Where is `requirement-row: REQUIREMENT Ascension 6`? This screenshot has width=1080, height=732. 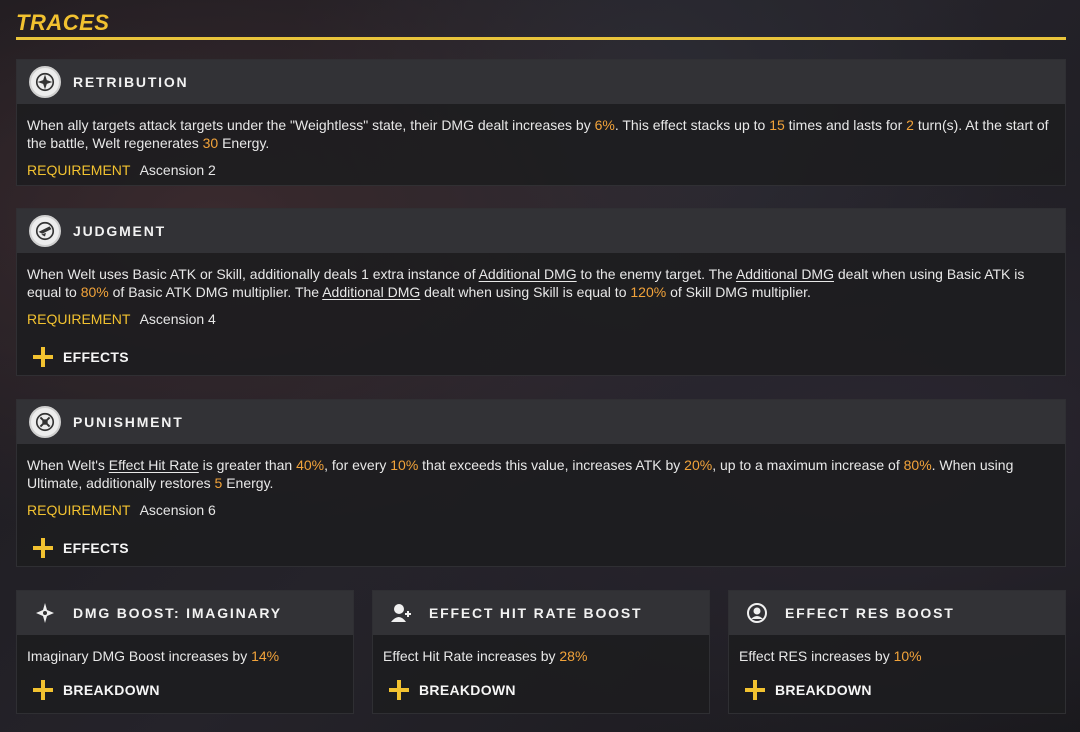 requirement-row: REQUIREMENT Ascension 6 is located at coordinates (541, 510).